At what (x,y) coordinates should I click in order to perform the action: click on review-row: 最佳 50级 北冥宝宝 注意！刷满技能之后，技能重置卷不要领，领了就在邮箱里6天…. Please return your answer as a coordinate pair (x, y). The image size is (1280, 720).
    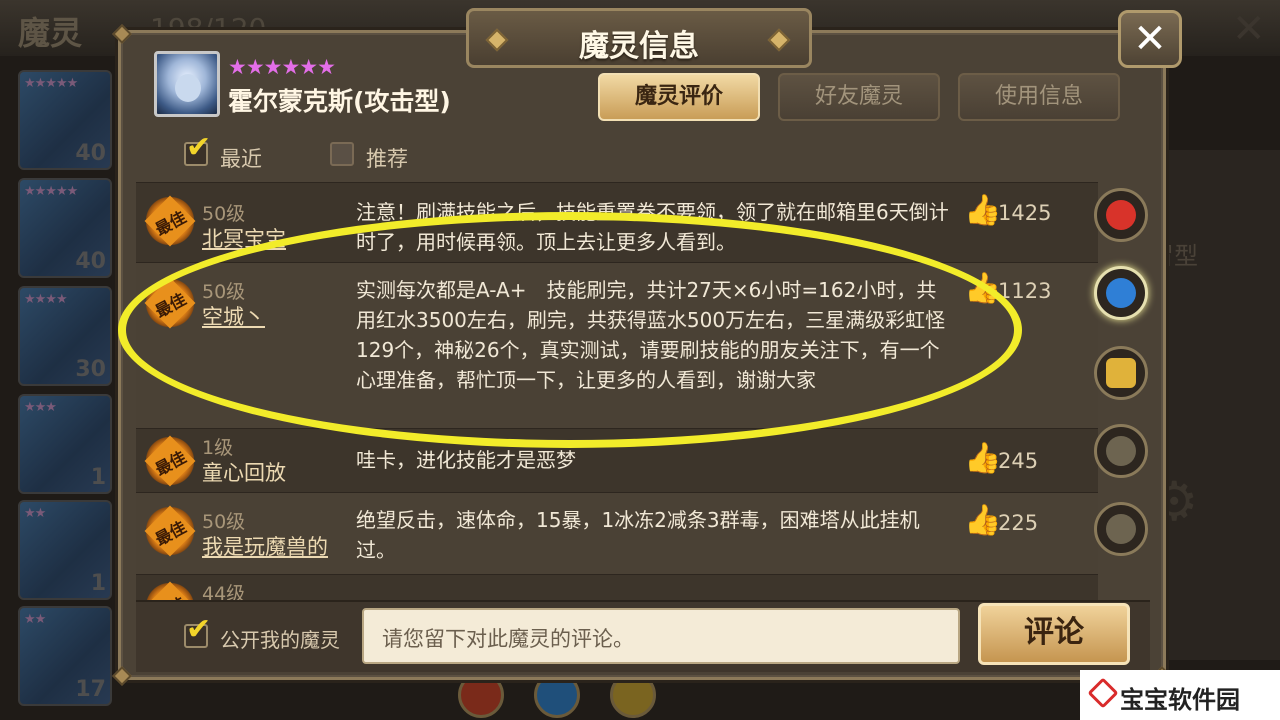
    Looking at the image, I should click on (617, 222).